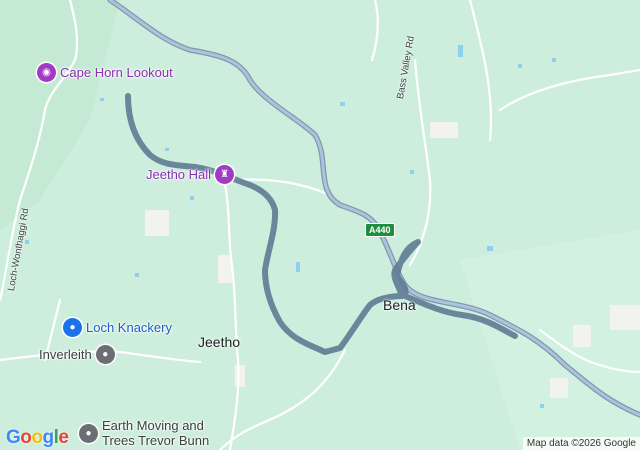 The height and width of the screenshot is (450, 640). I want to click on map-attribution: Map data ©2026 Google, so click(581, 443).